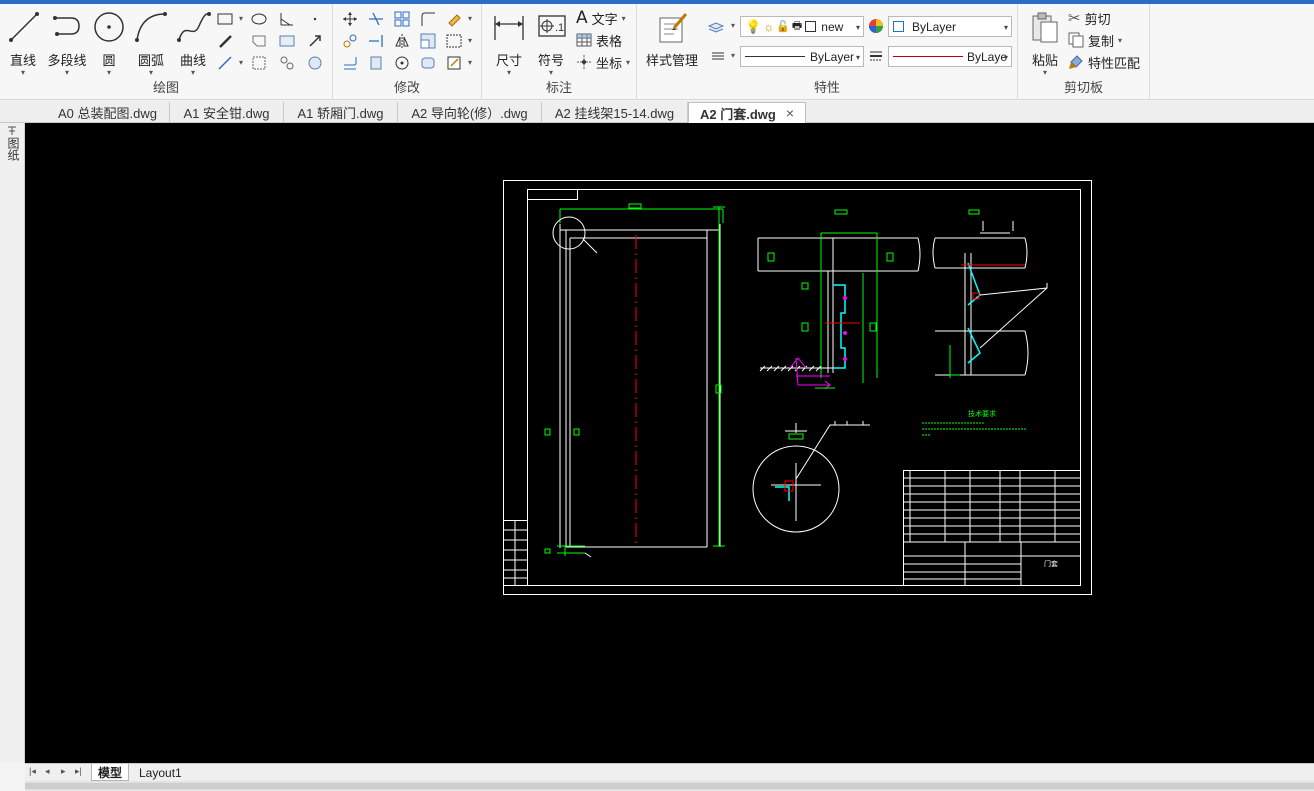  I want to click on ellipse-tool, so click(260, 20).